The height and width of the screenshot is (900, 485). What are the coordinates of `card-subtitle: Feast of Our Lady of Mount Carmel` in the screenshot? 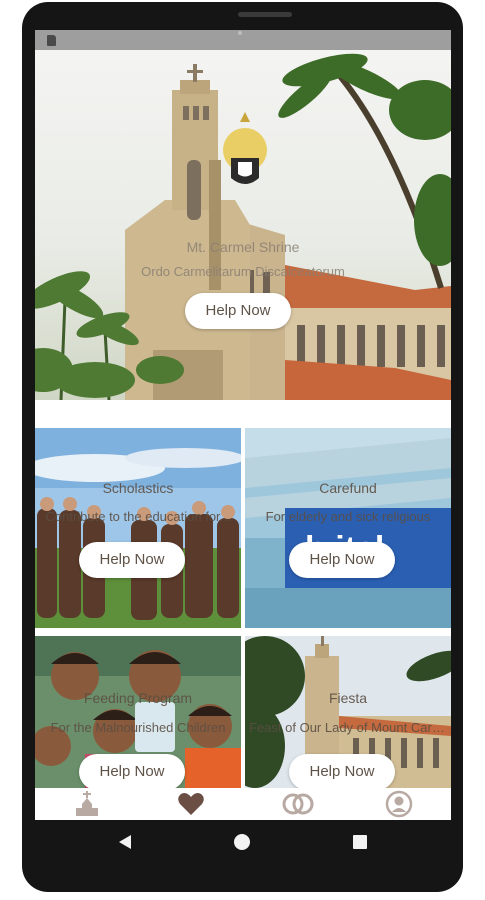 It's located at (350, 727).